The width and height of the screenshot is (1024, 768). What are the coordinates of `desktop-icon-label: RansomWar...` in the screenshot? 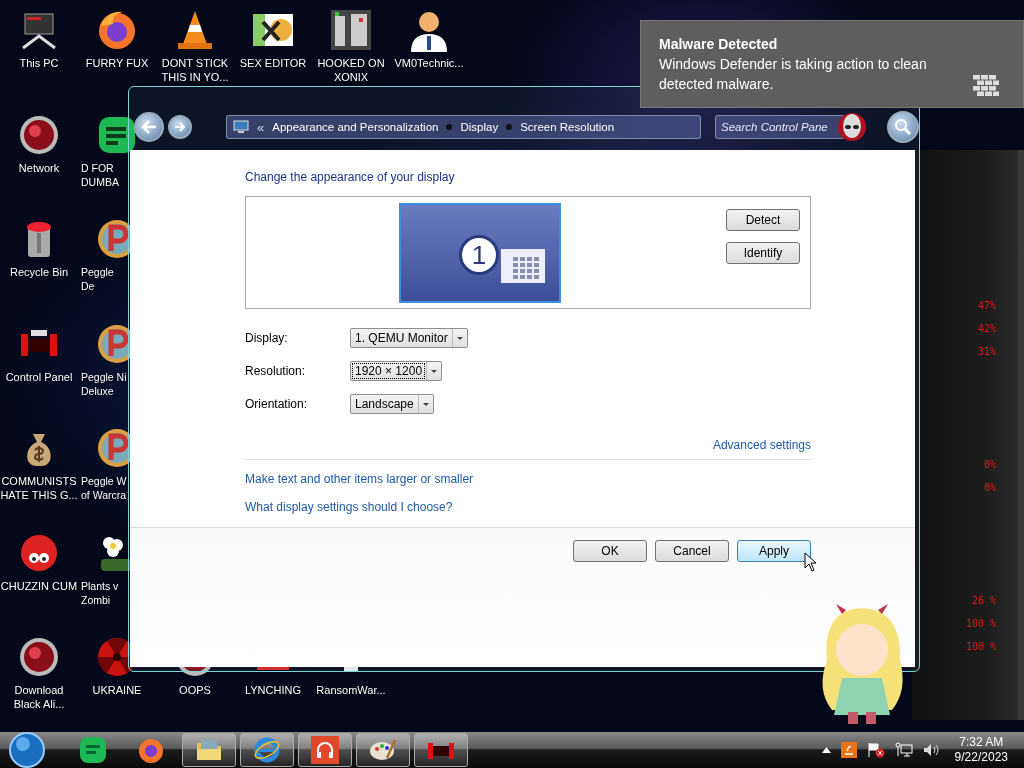 It's located at (351, 690).